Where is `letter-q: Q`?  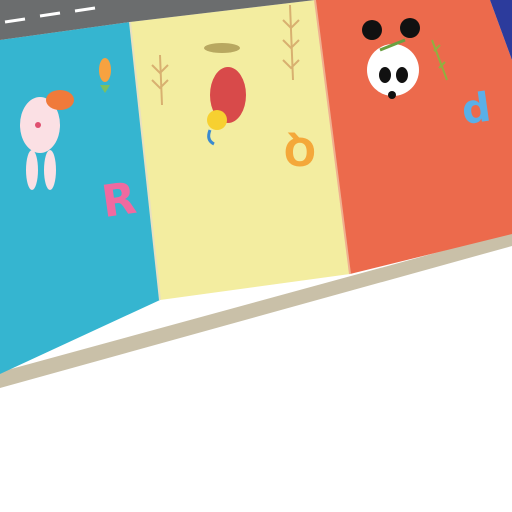
letter-q: Q is located at coordinates (300, 151).